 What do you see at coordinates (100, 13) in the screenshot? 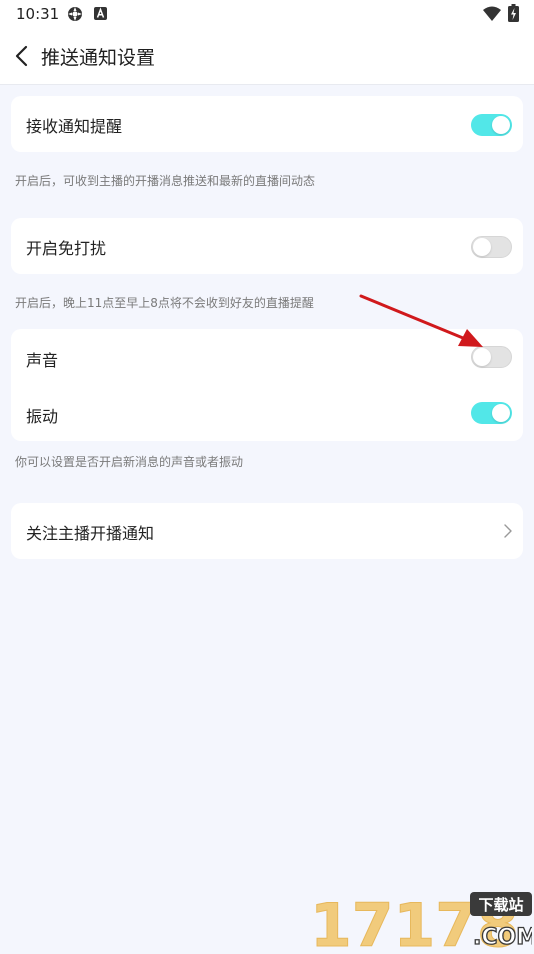
I see `a-status-icon` at bounding box center [100, 13].